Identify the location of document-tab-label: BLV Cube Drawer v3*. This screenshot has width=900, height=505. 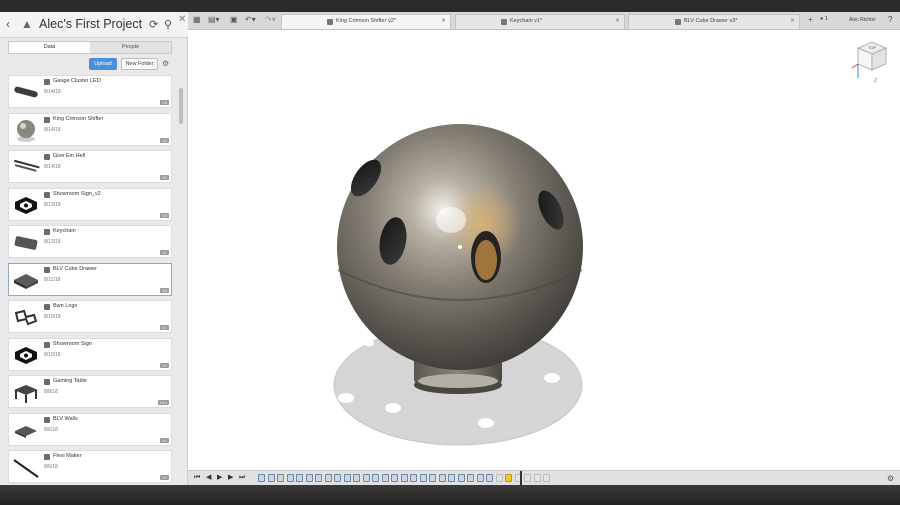
(711, 21).